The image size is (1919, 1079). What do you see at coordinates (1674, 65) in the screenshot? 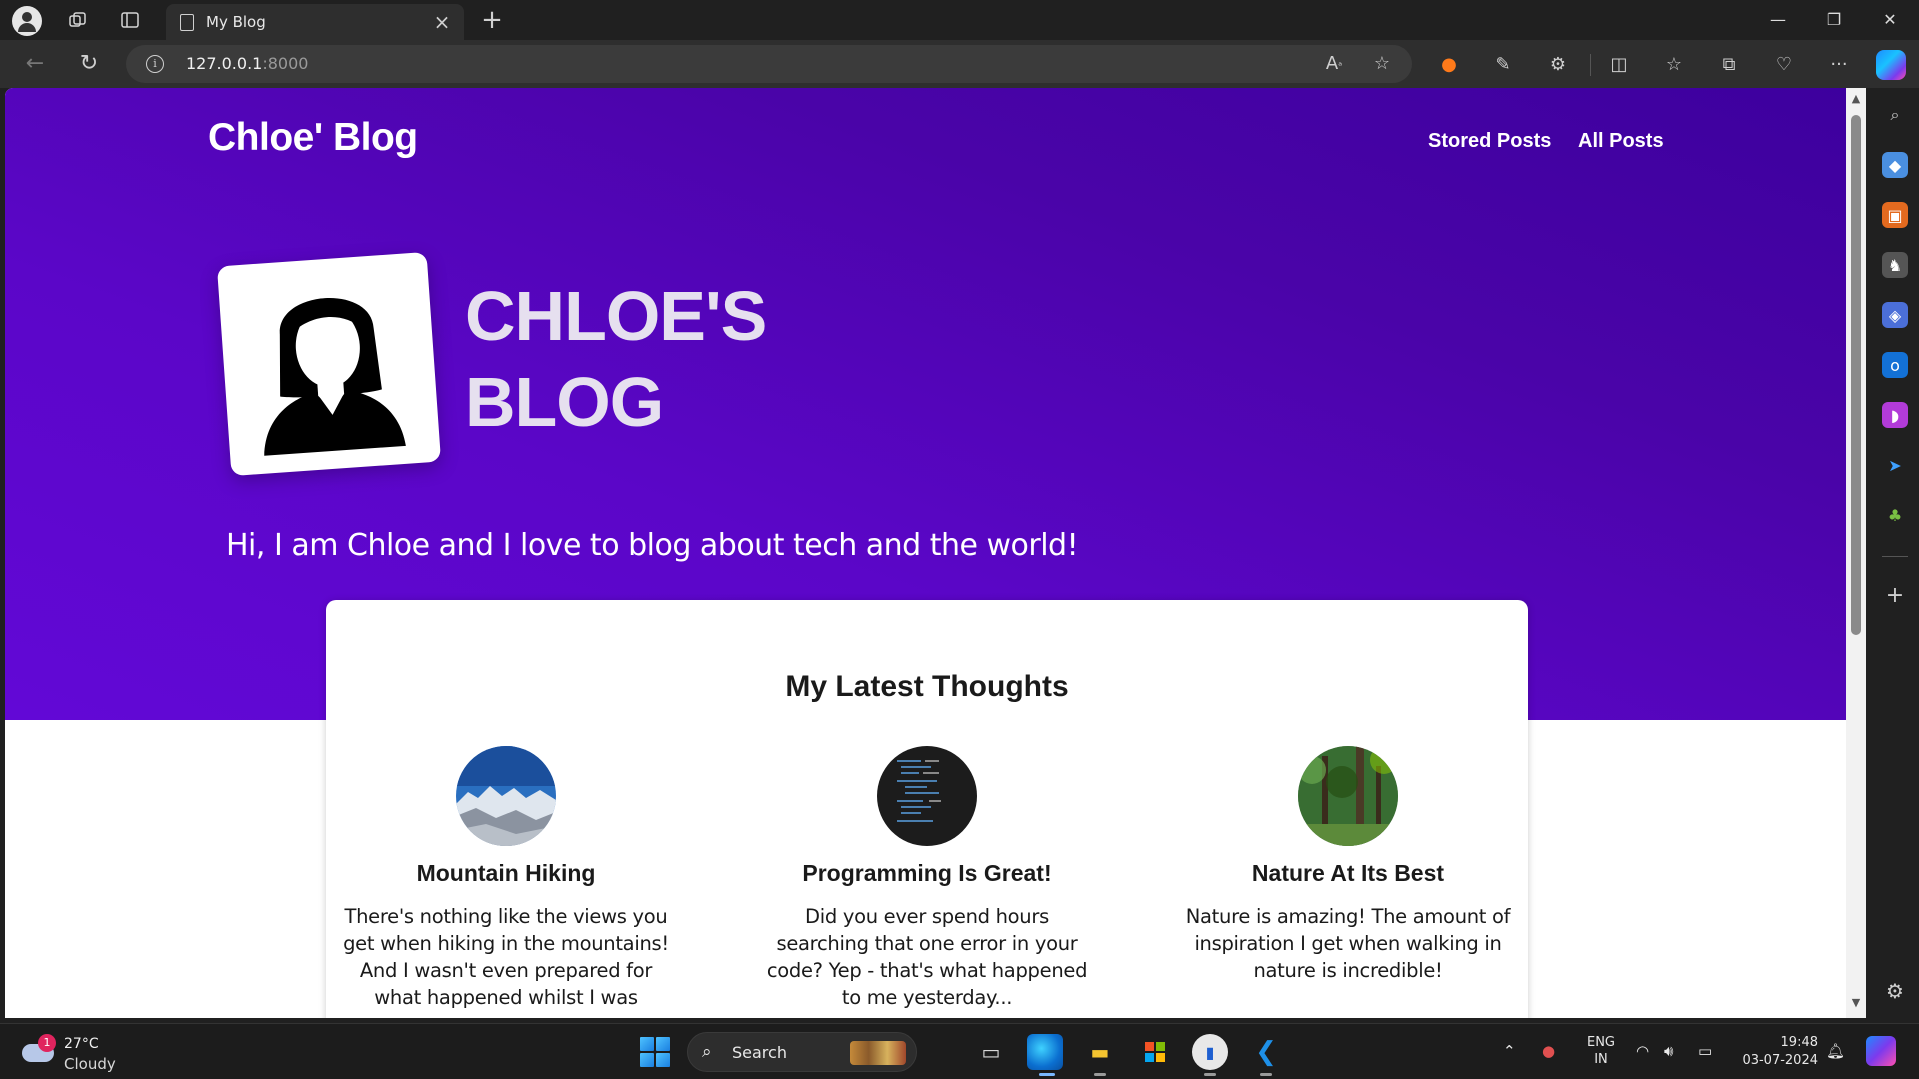
I see `favorites-icon: ☆` at bounding box center [1674, 65].